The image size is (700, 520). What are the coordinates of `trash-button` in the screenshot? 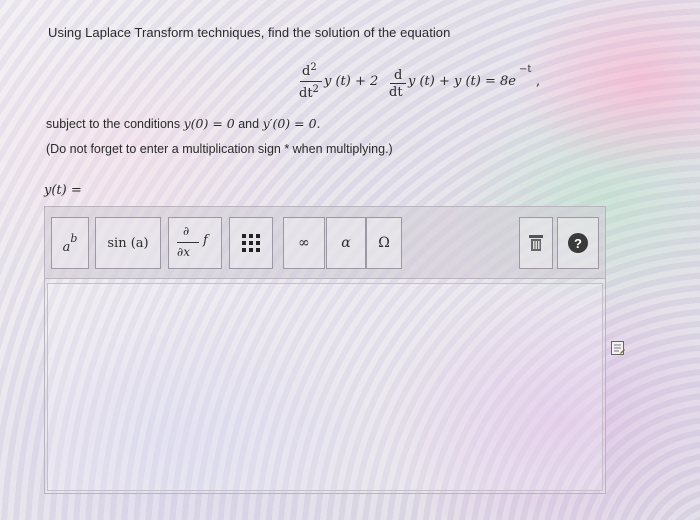 It's located at (536, 243).